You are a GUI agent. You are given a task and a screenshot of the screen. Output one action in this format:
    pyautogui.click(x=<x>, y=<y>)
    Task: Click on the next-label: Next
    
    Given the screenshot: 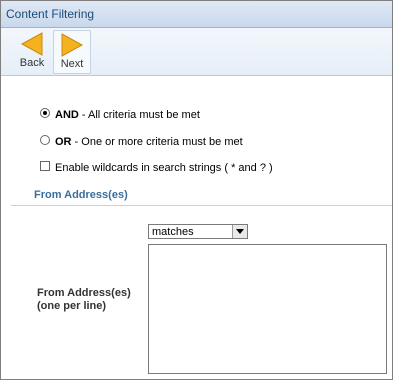 What is the action you would take?
    pyautogui.click(x=72, y=64)
    